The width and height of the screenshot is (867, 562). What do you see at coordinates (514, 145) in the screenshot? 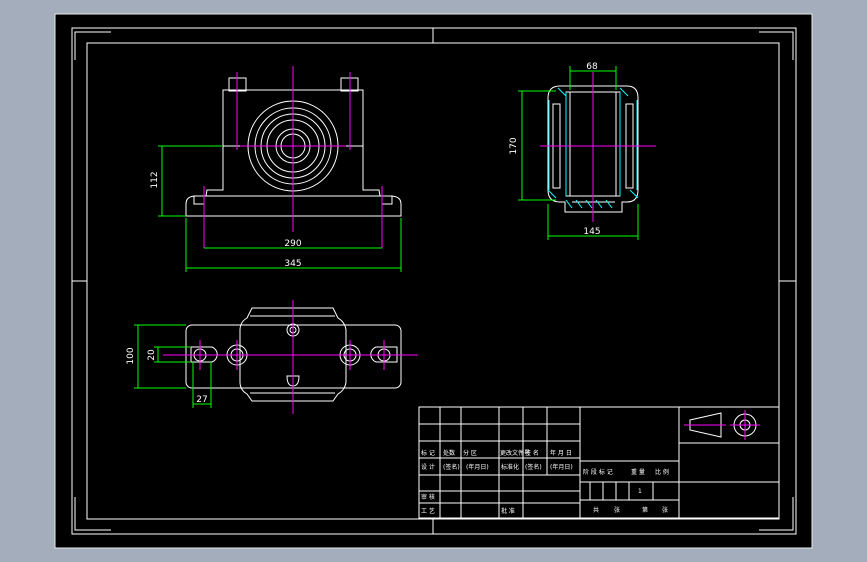
I see `dim-side-height: 170` at bounding box center [514, 145].